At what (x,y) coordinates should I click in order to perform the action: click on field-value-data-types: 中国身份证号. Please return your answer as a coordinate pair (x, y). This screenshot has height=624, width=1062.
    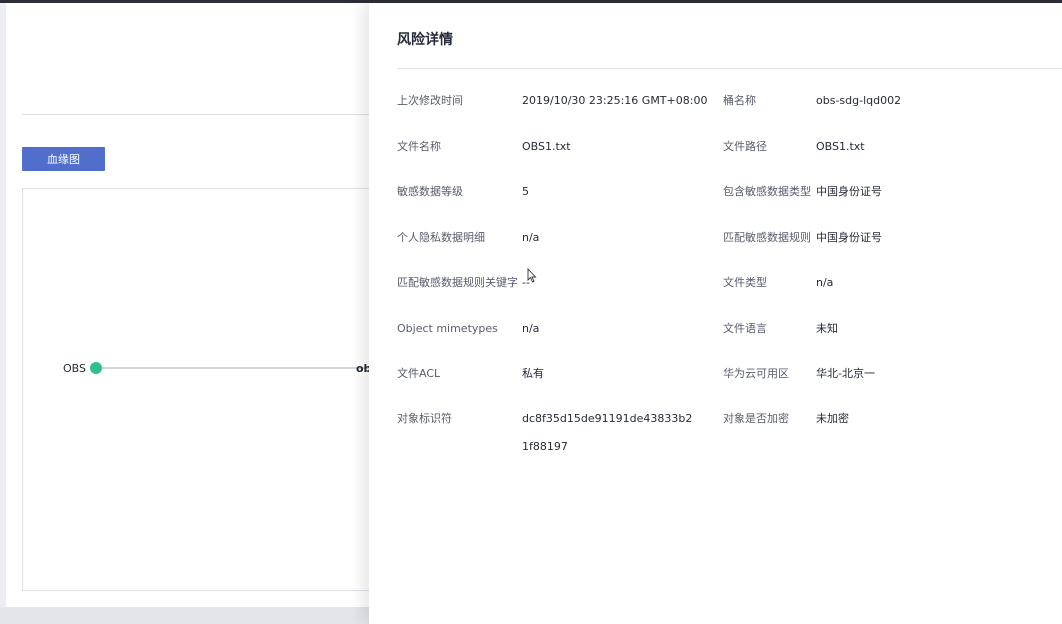
    Looking at the image, I should click on (849, 191).